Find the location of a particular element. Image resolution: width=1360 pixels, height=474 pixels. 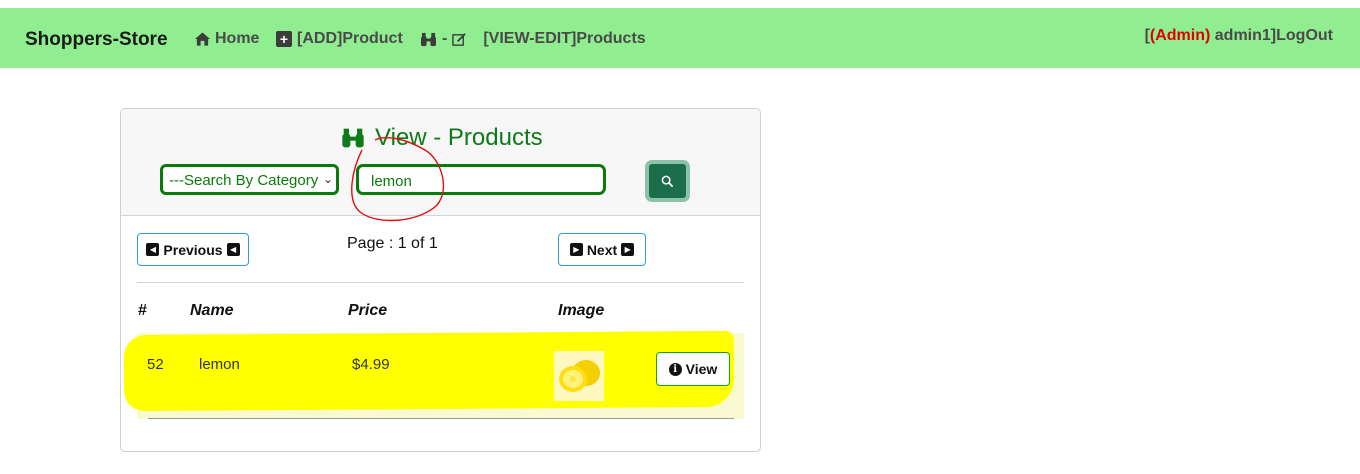

chevron-down-icon: ⌄ is located at coordinates (327, 179).